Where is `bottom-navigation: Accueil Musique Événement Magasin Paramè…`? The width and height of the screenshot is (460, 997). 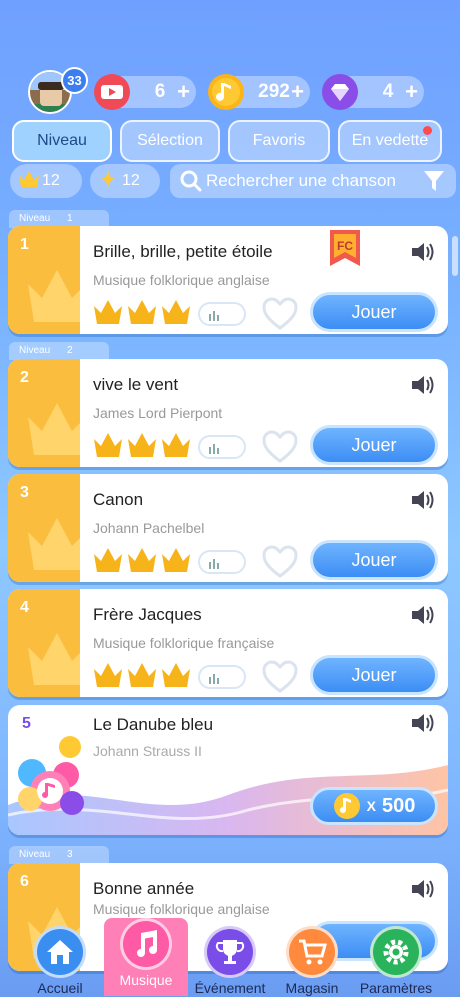 bottom-navigation: Accueil Musique Événement Magasin Paramè… is located at coordinates (230, 957).